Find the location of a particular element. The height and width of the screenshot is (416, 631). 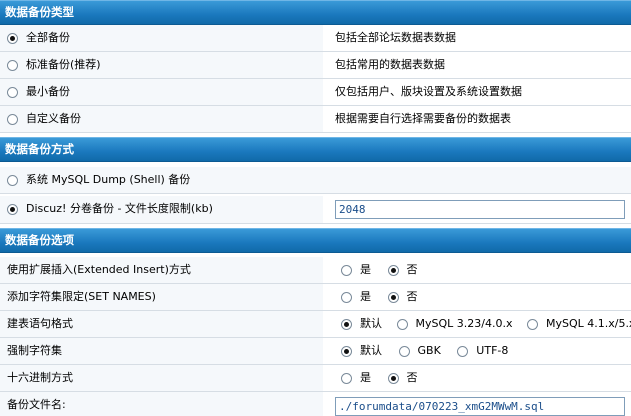

option-label: 全部备份 is located at coordinates (48, 37).